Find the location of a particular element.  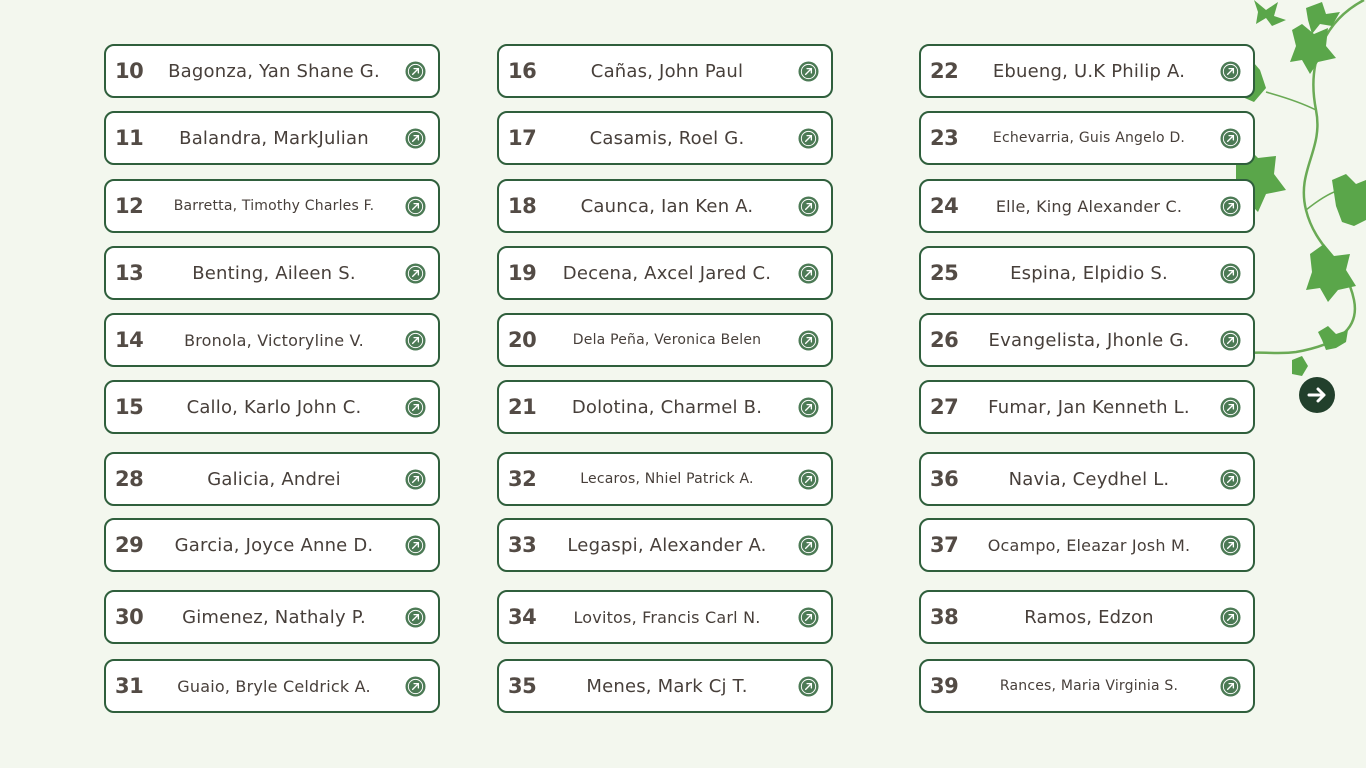

student-number: 11 is located at coordinates (129, 138).